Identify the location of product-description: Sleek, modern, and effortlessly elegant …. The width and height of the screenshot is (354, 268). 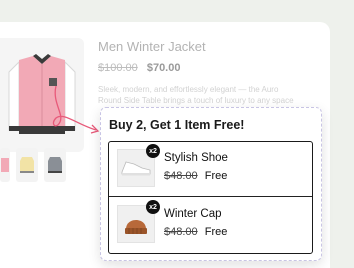
(210, 95).